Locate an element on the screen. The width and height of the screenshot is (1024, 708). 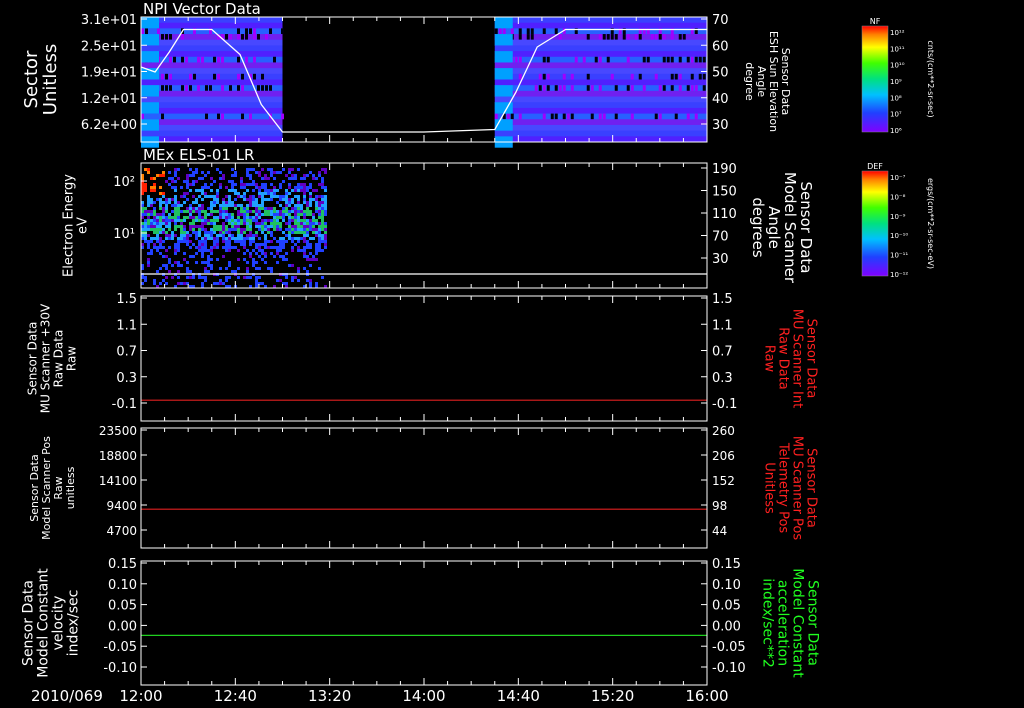
axis-label-line: velocity is located at coordinates (58, 623).